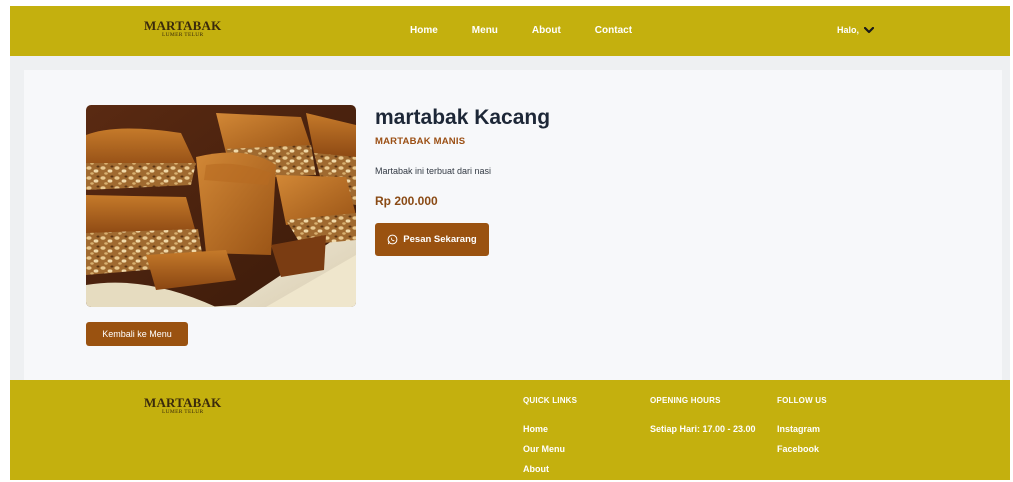  I want to click on back-to-menu-label: Kembali ke Menu, so click(137, 334).